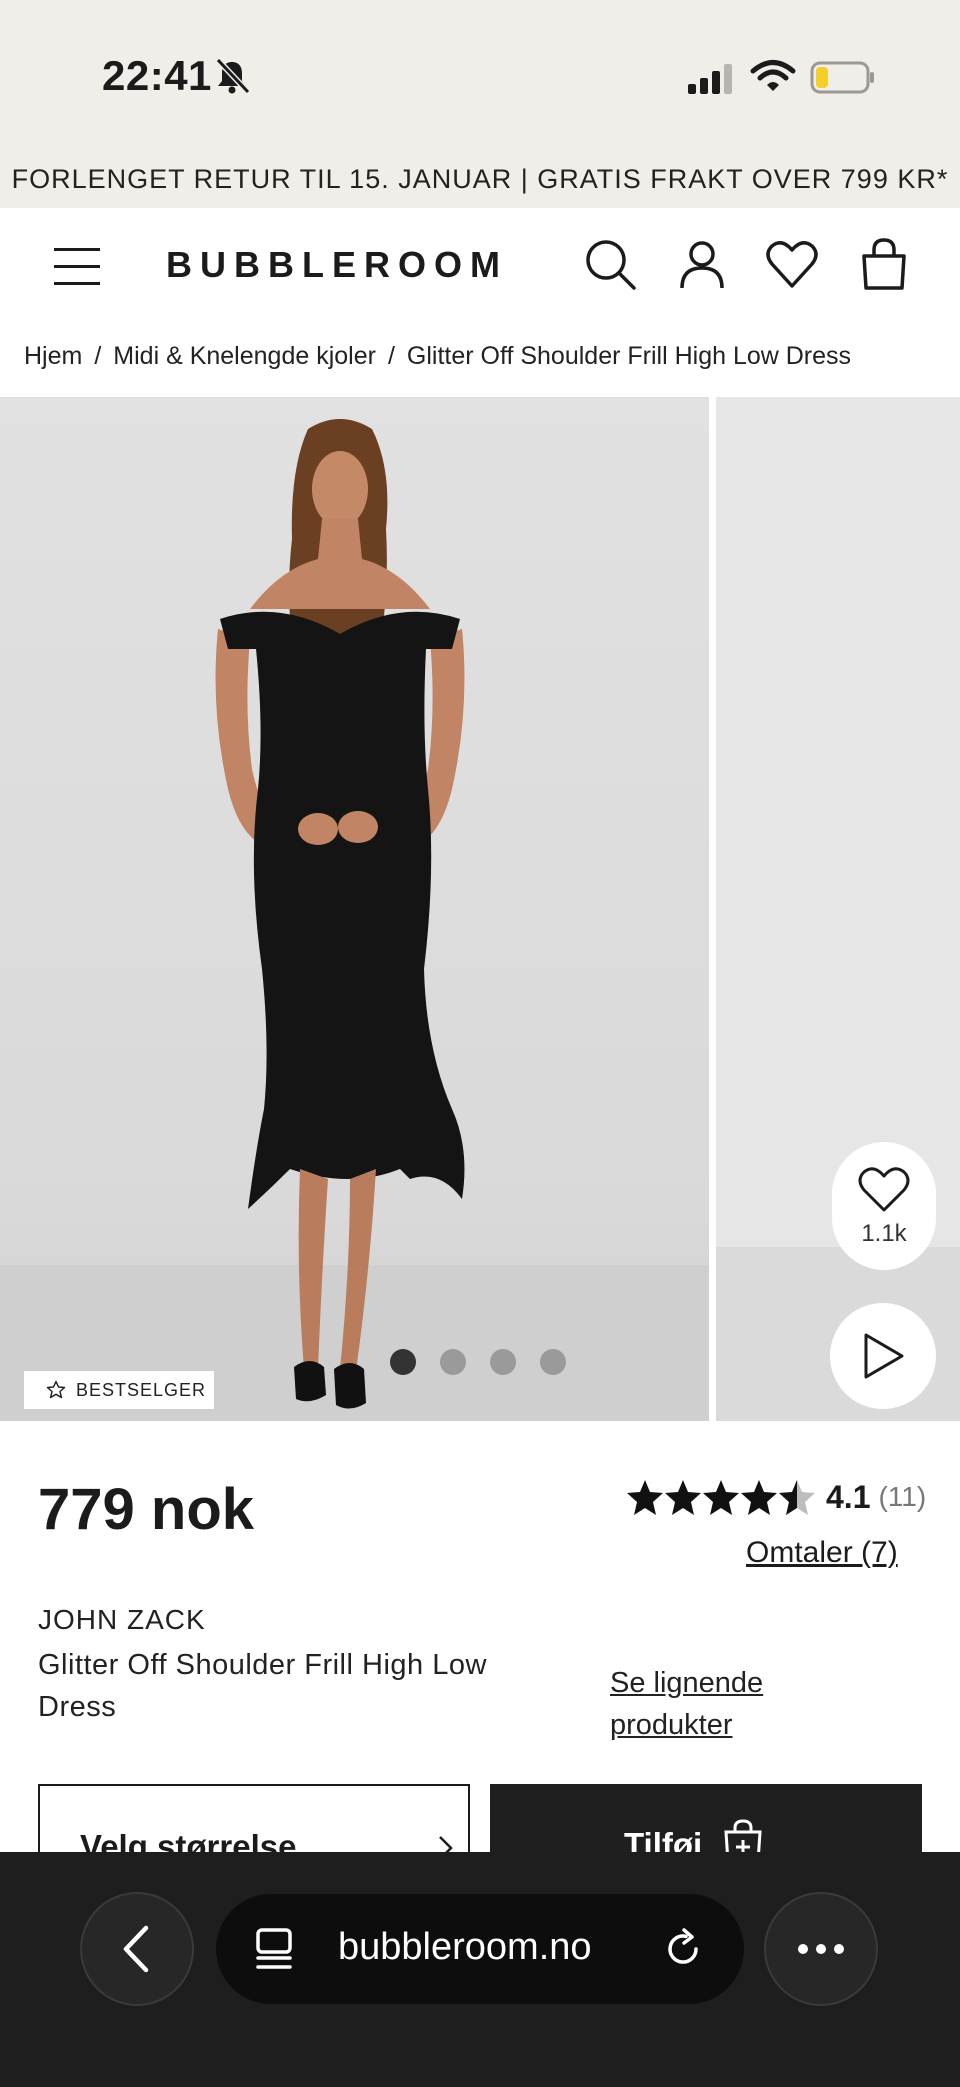 The width and height of the screenshot is (960, 2087). What do you see at coordinates (884, 1189) in the screenshot?
I see `heart-icon` at bounding box center [884, 1189].